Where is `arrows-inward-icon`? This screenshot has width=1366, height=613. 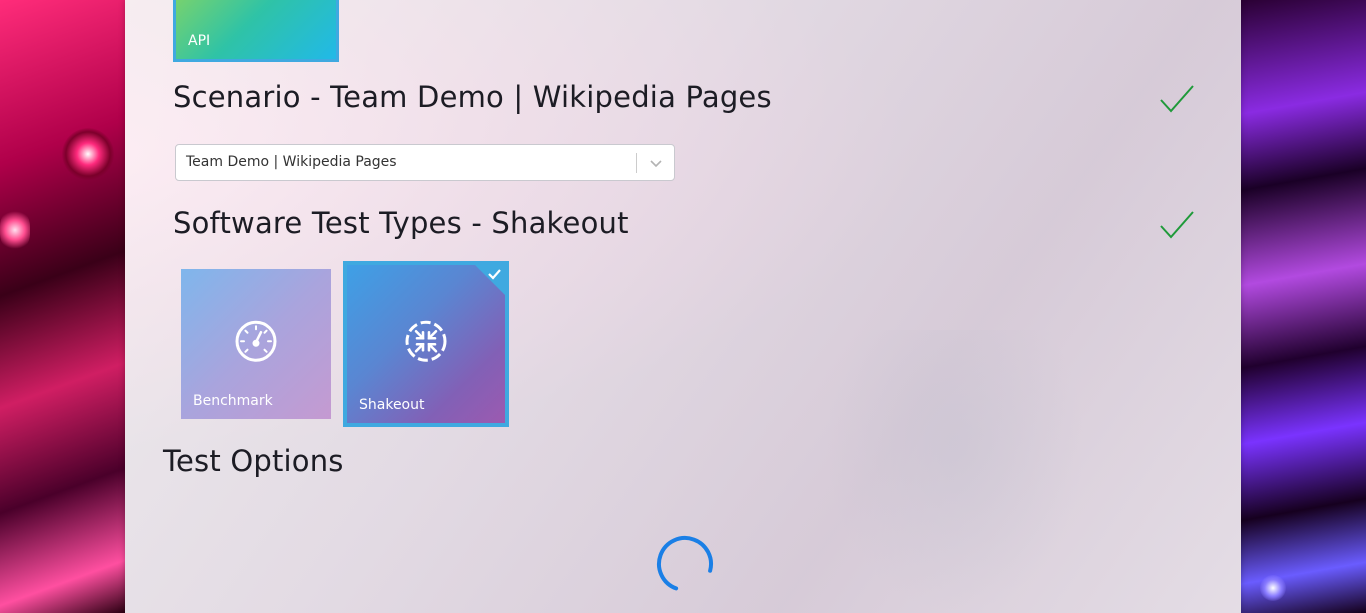 arrows-inward-icon is located at coordinates (426, 341).